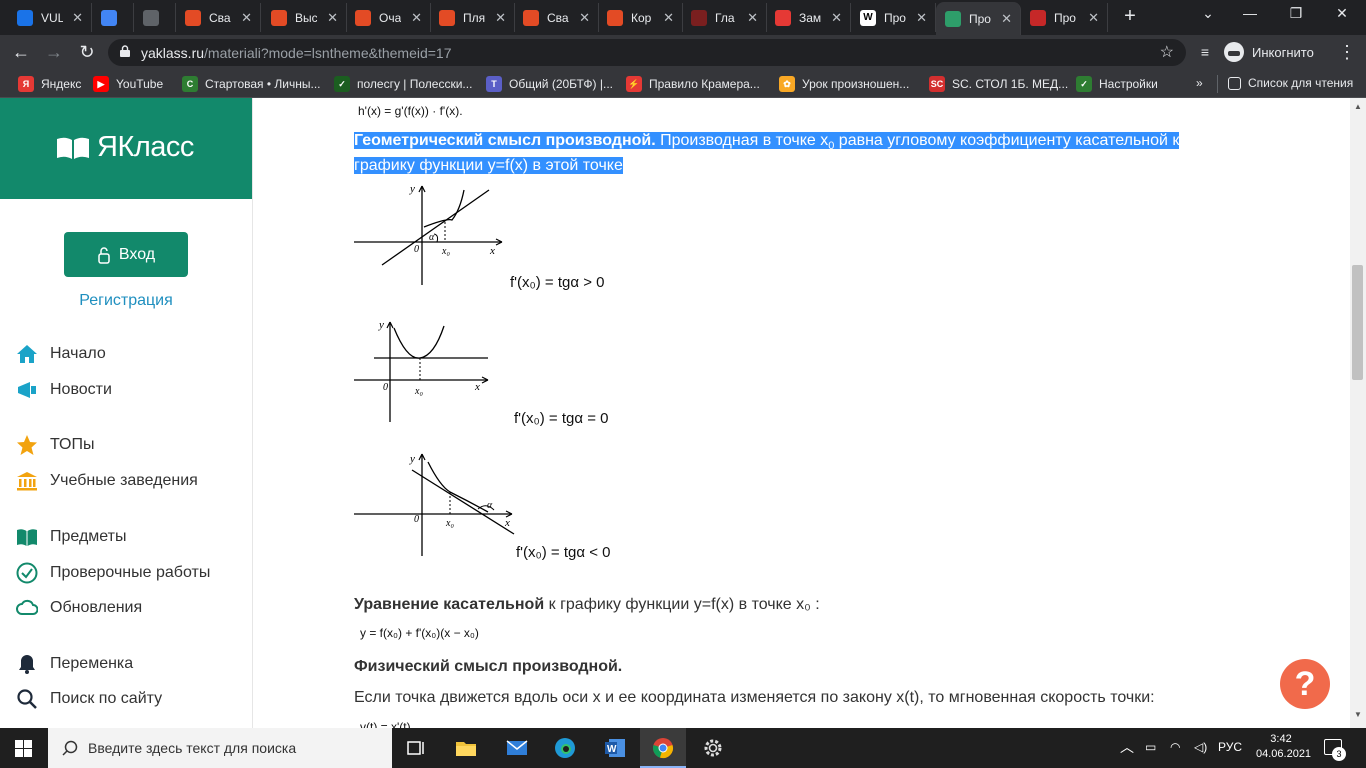 This screenshot has width=1366, height=768. Describe the element at coordinates (472, 17) in the screenshot. I see `browser-tab: Пля ✕` at that location.